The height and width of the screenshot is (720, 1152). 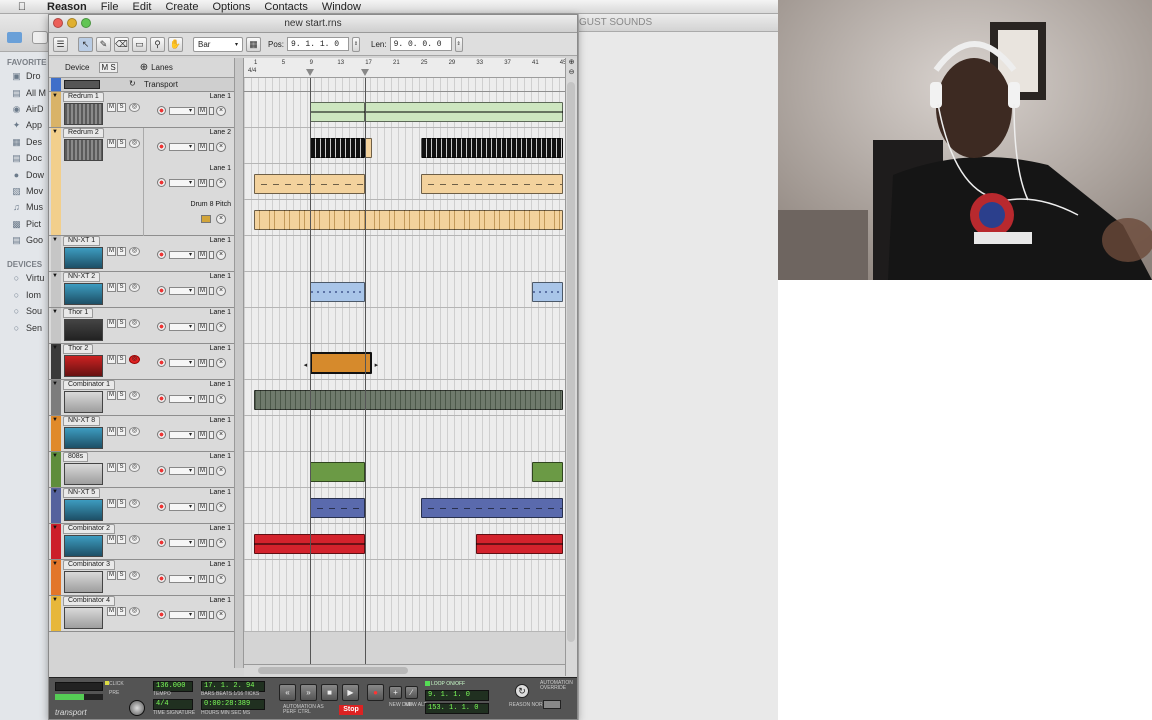 What do you see at coordinates (24, 109) in the screenshot?
I see `finder-item: ◉ AirD` at bounding box center [24, 109].